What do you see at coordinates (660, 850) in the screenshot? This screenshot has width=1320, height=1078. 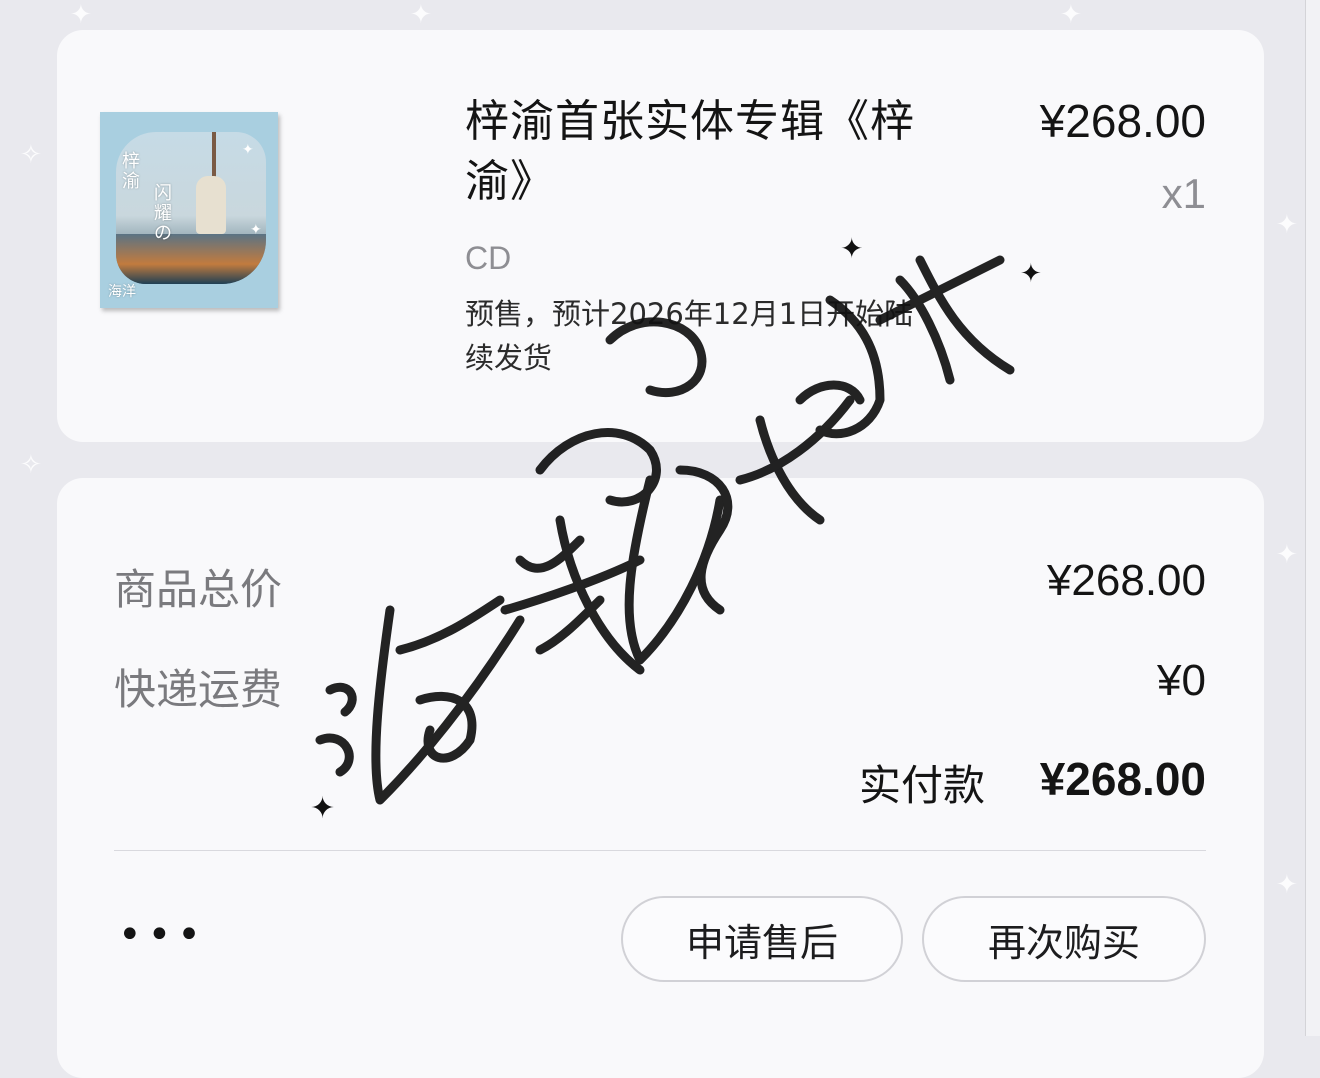 I see `divider` at bounding box center [660, 850].